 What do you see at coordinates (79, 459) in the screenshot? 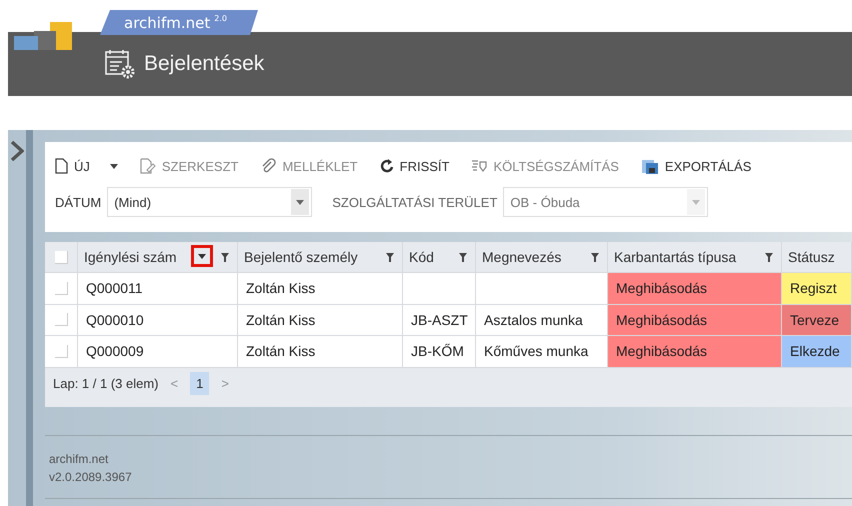
I see `product-name: archifm.net` at bounding box center [79, 459].